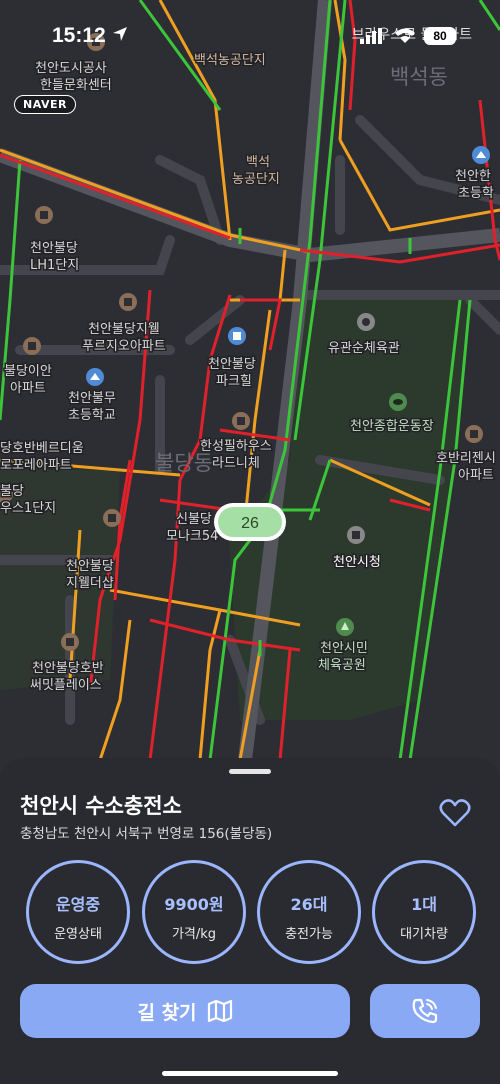  I want to click on location-arrow-icon, so click(120, 36).